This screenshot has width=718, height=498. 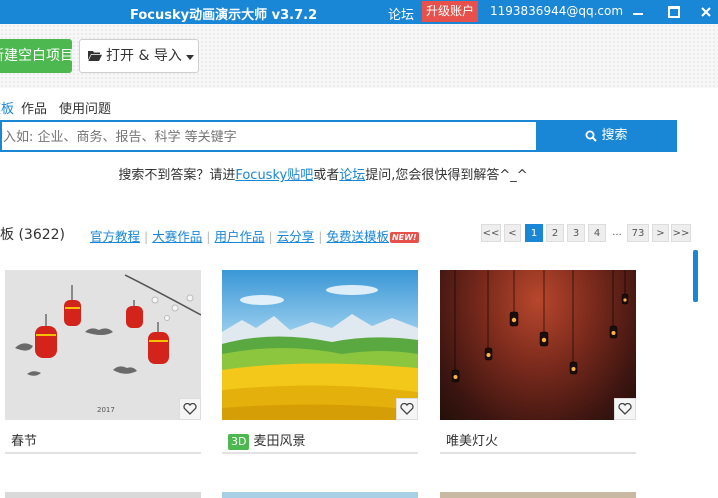 What do you see at coordinates (638, 233) in the screenshot?
I see `last-page-number: 73` at bounding box center [638, 233].